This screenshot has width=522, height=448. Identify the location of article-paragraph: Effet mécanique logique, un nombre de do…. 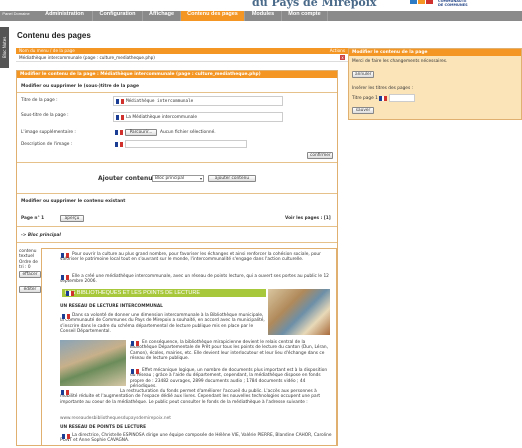
(229, 379).